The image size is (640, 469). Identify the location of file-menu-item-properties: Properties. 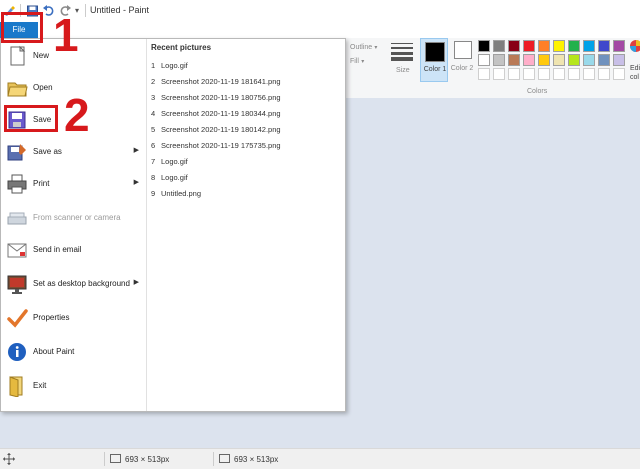
(73, 319).